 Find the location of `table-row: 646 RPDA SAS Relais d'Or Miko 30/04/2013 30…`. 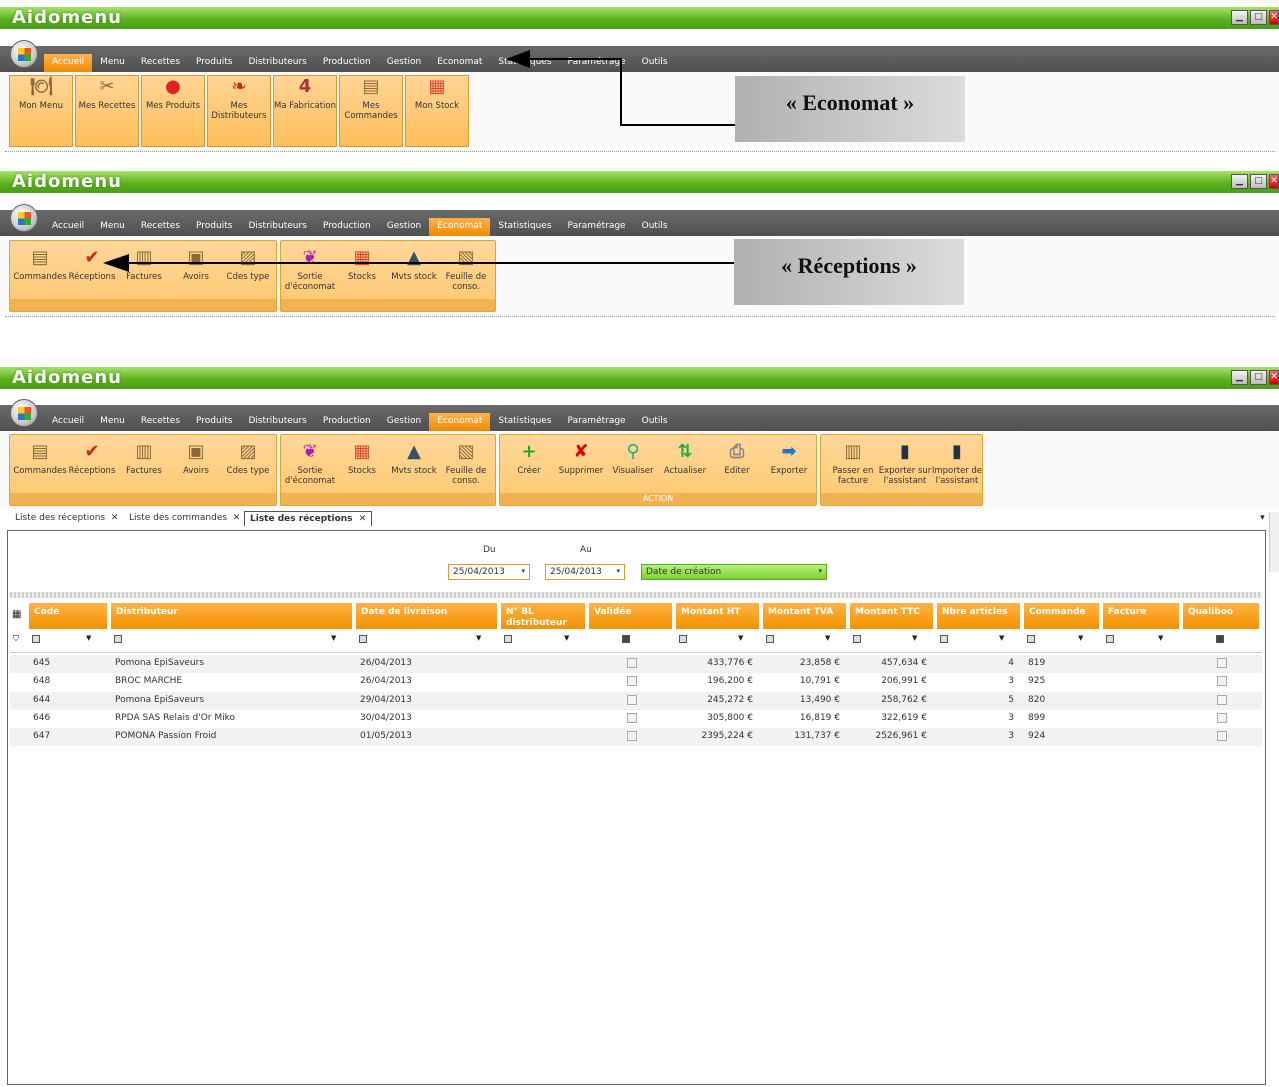

table-row: 646 RPDA SAS Relais d'Or Miko 30/04/2013 30… is located at coordinates (636, 718).